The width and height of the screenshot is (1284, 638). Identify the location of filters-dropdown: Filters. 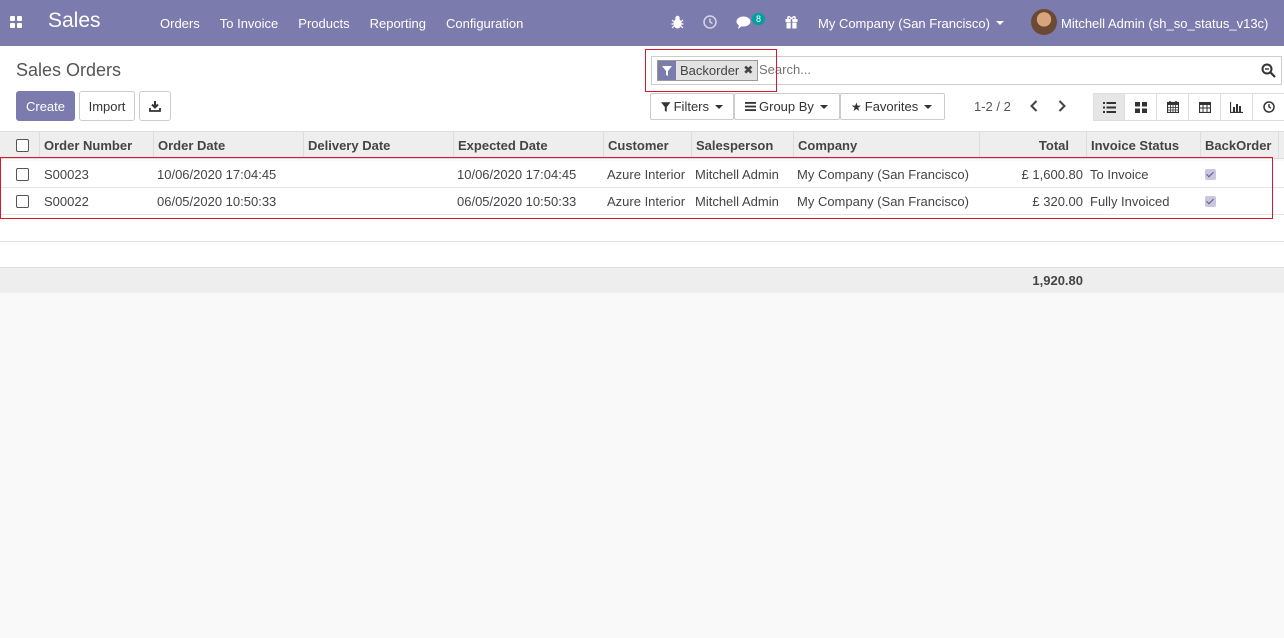
(692, 106).